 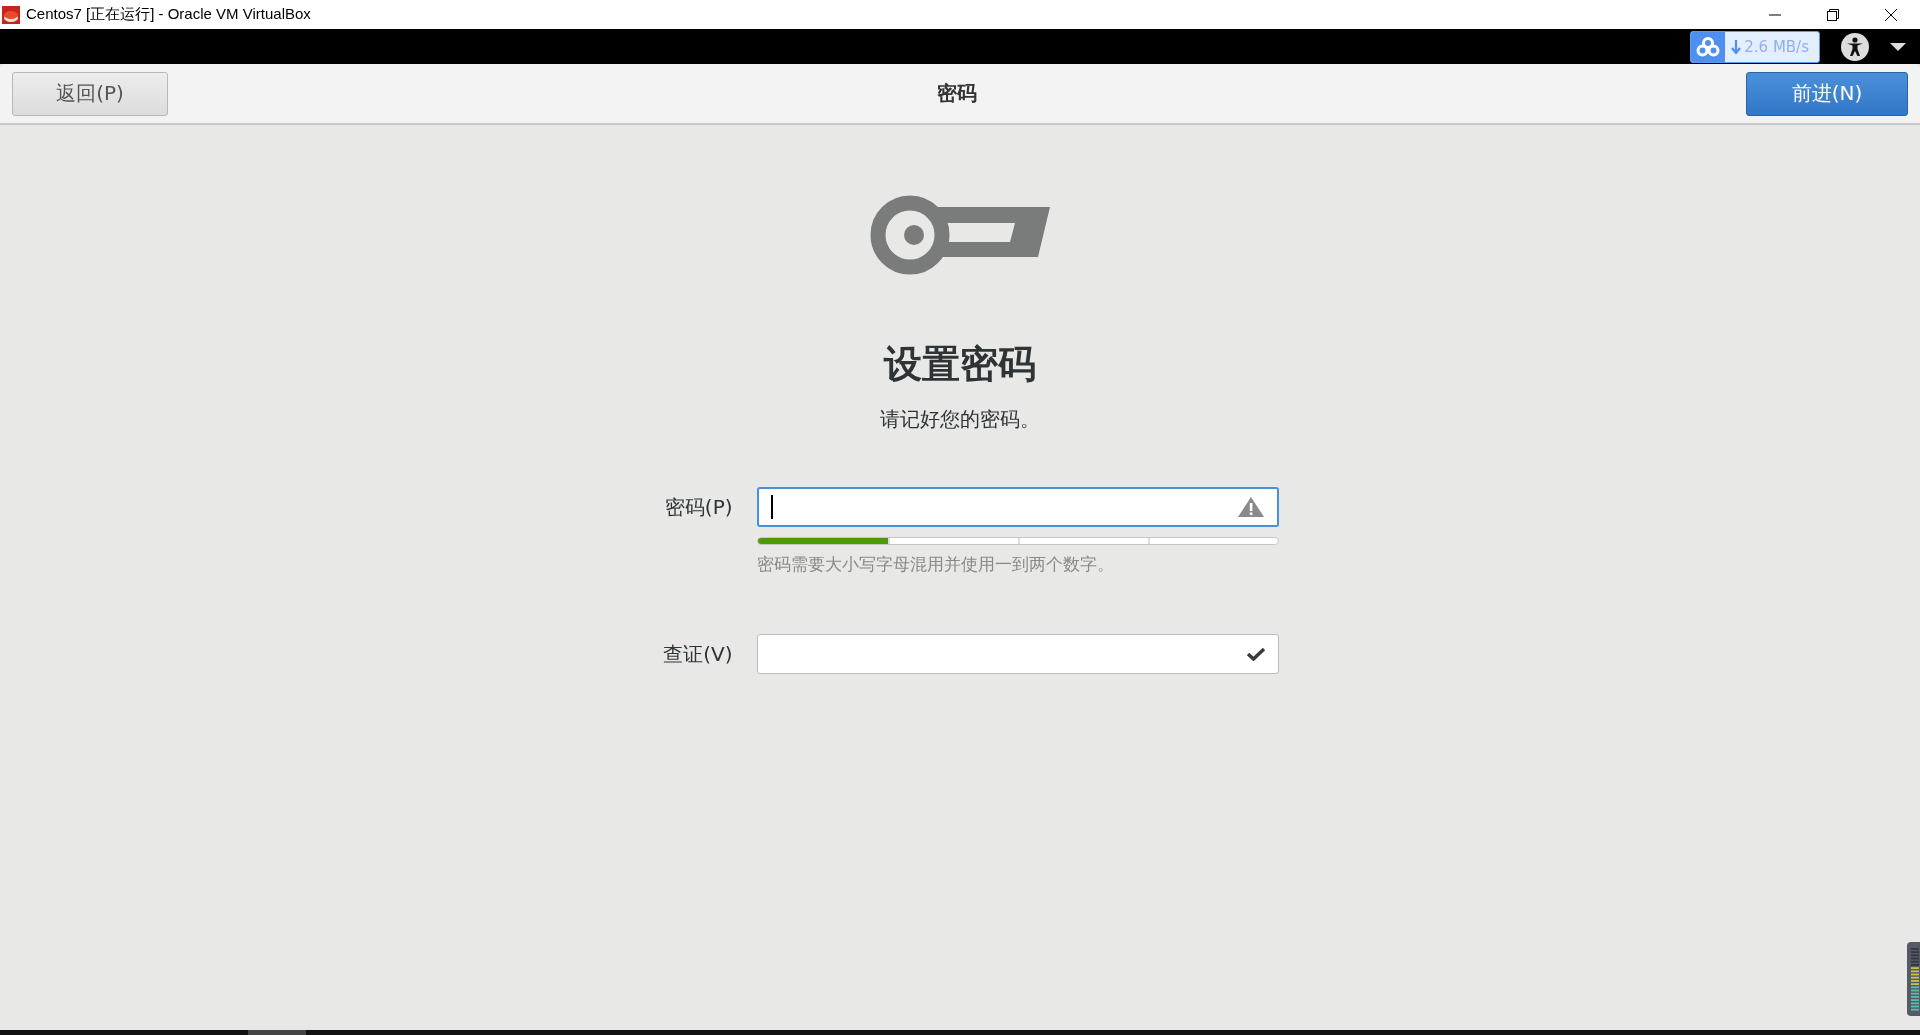 I want to click on dropdown-caret-icon, so click(x=1898, y=46).